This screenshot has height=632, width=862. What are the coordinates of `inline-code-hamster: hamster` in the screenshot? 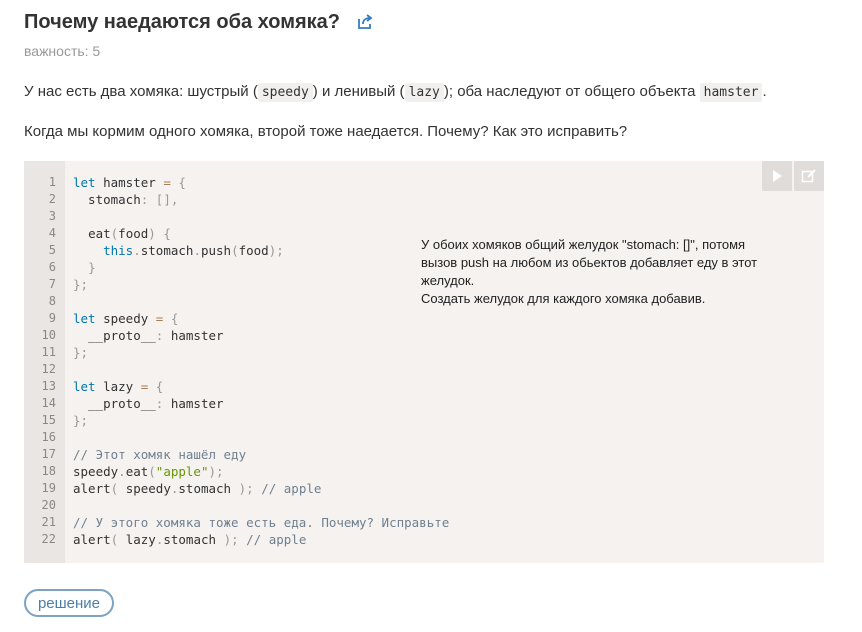 It's located at (731, 92).